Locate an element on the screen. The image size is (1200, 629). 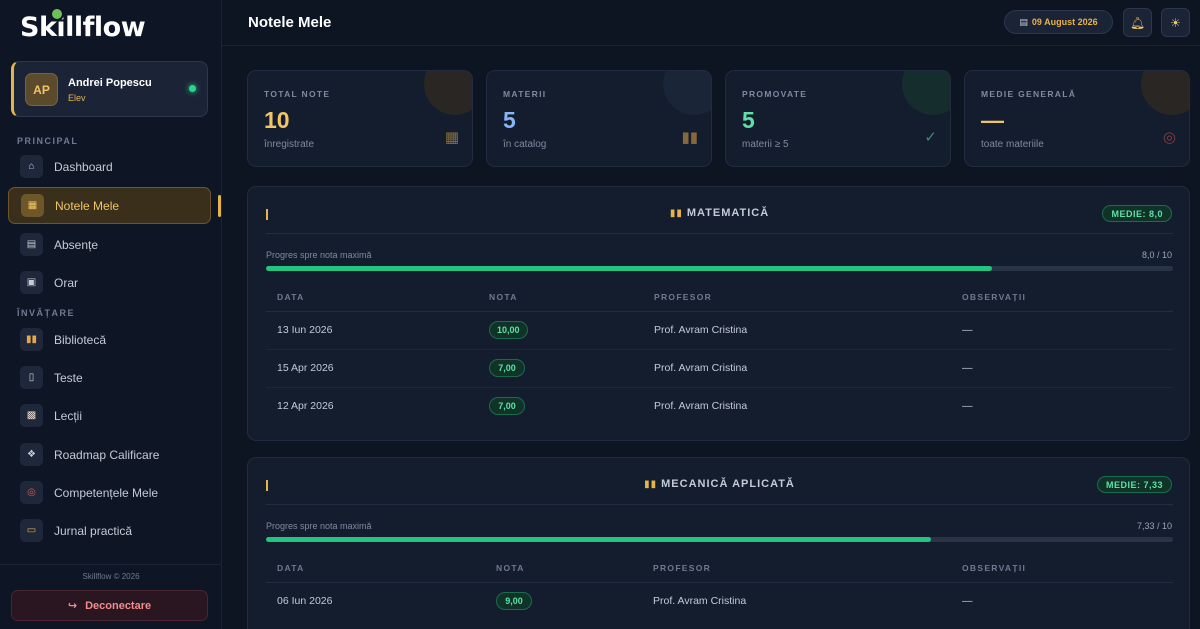
subject-name: MECANICĂ APLICATĂ is located at coordinates (728, 484).